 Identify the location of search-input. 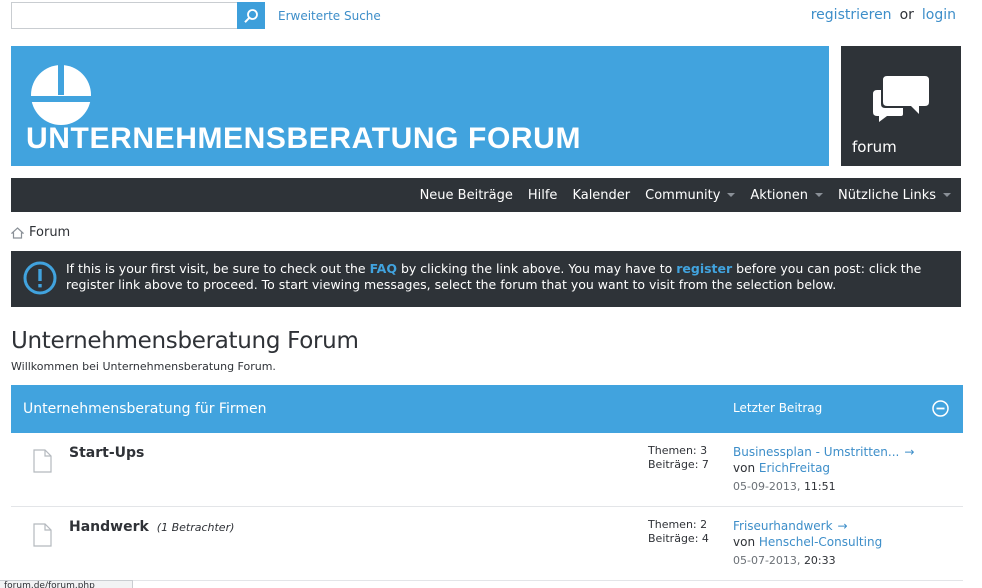
(124, 15).